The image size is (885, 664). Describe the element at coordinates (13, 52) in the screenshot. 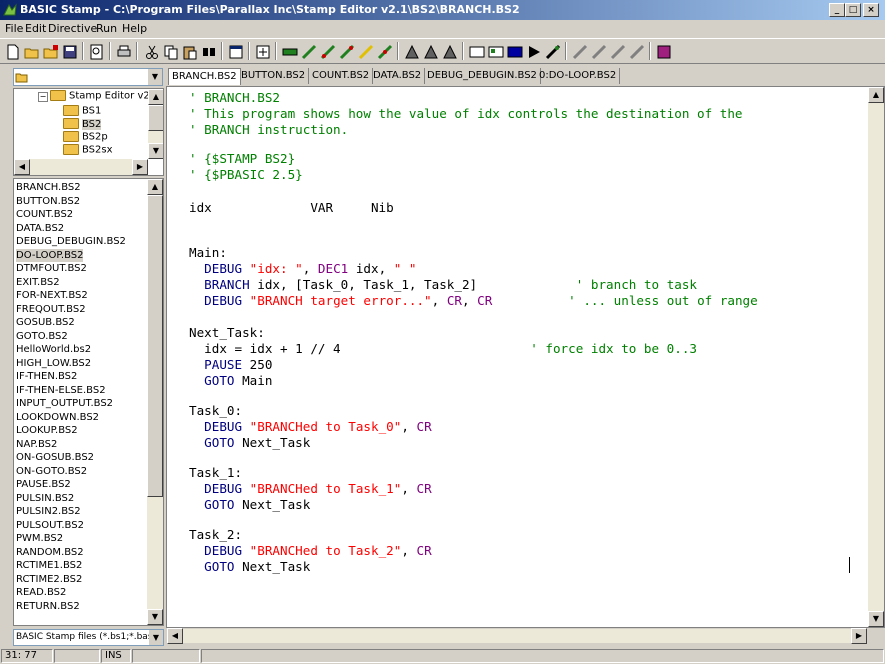

I see `new-file-icon` at that location.